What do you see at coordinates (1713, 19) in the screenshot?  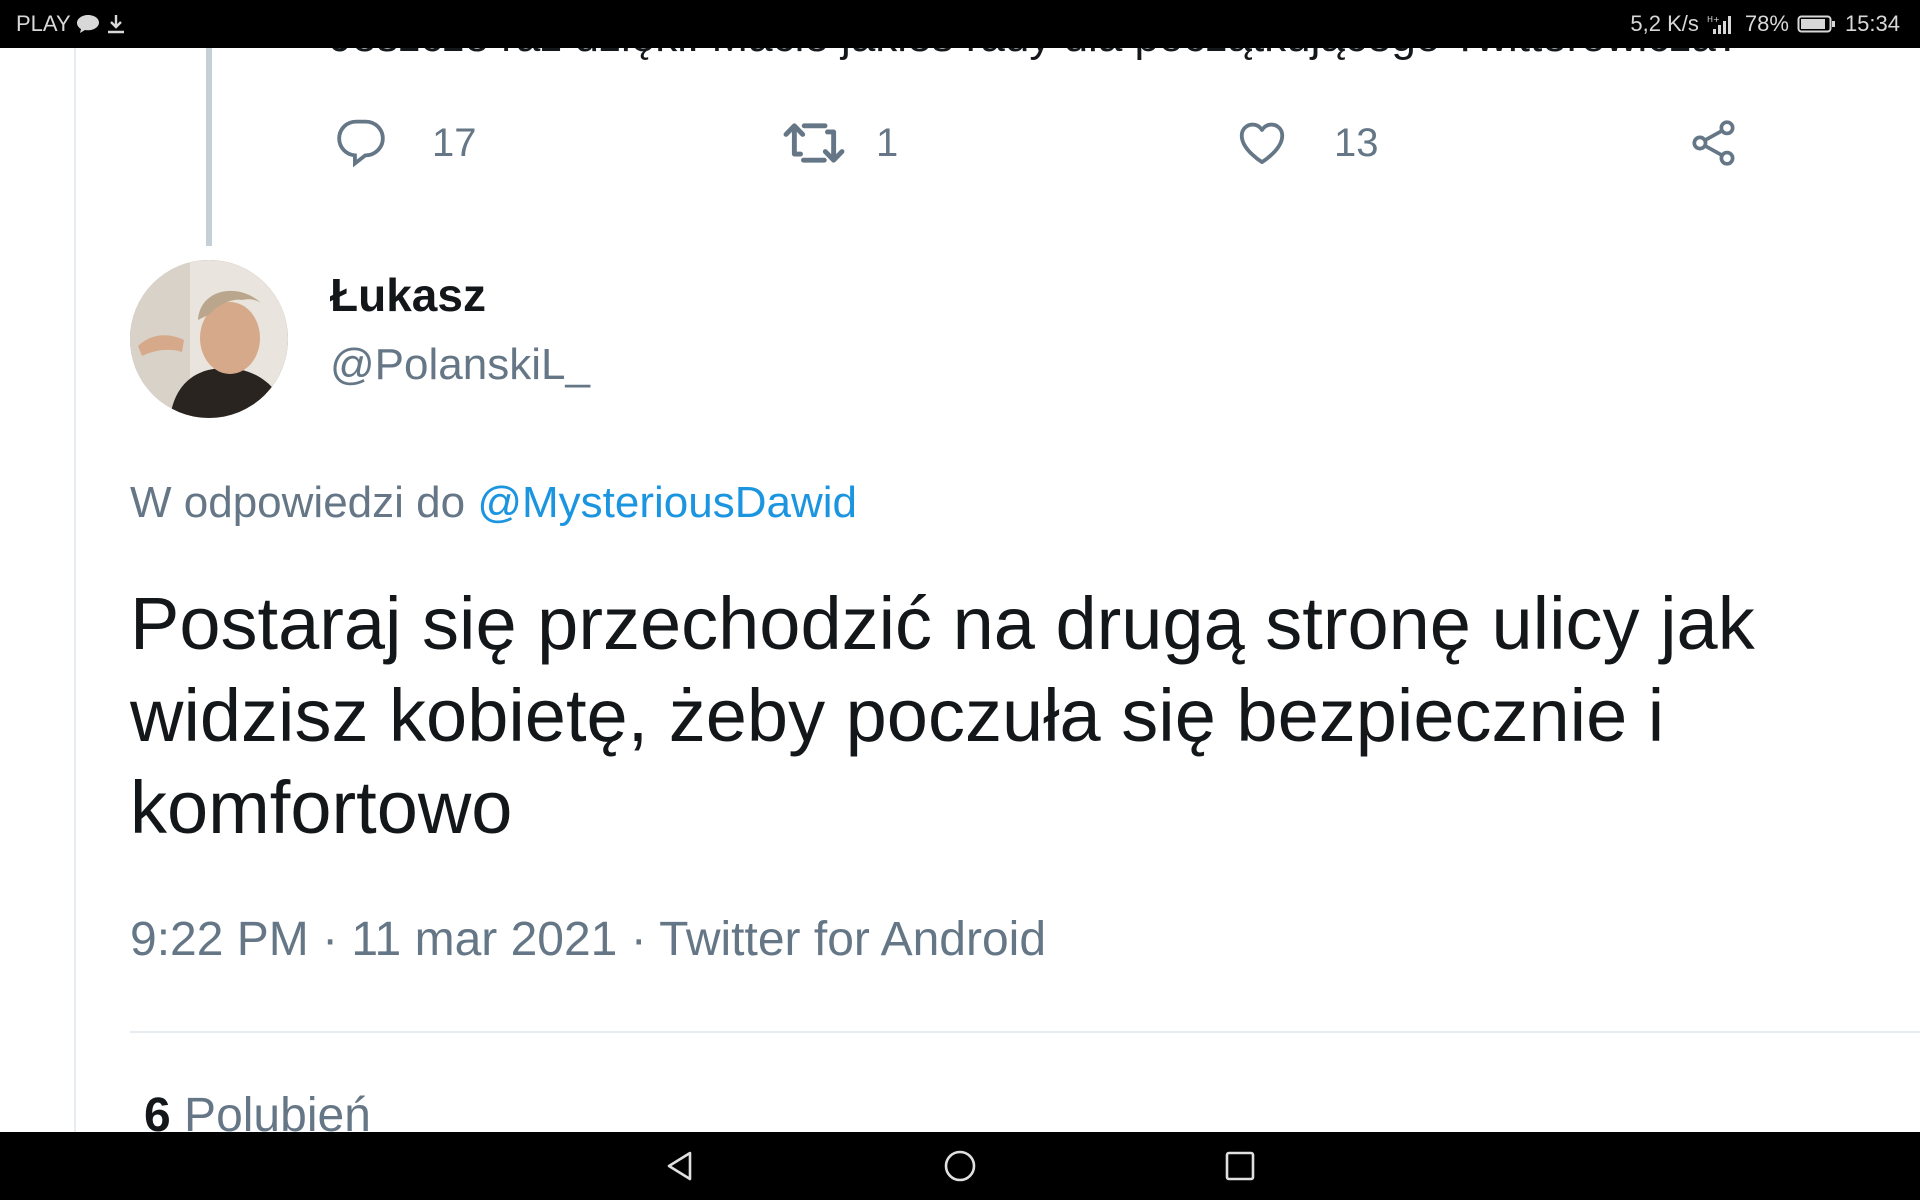 I see `svg-text: H+` at bounding box center [1713, 19].